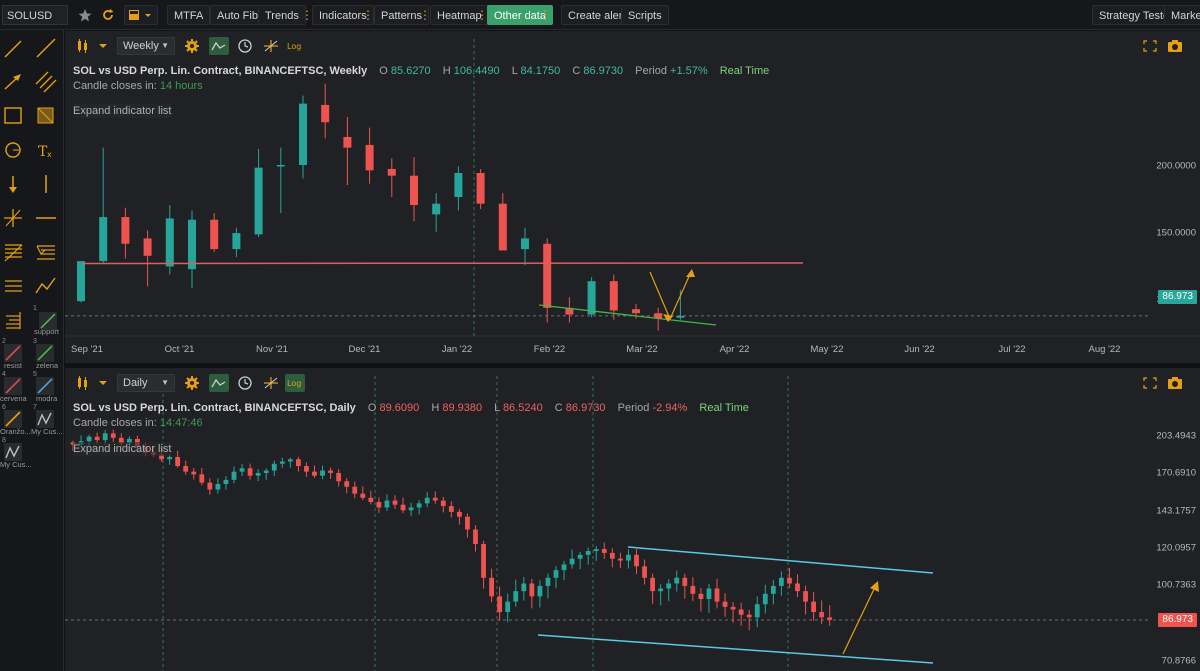  What do you see at coordinates (180, 349) in the screenshot?
I see `x-tick-label: Oct '21` at bounding box center [180, 349].